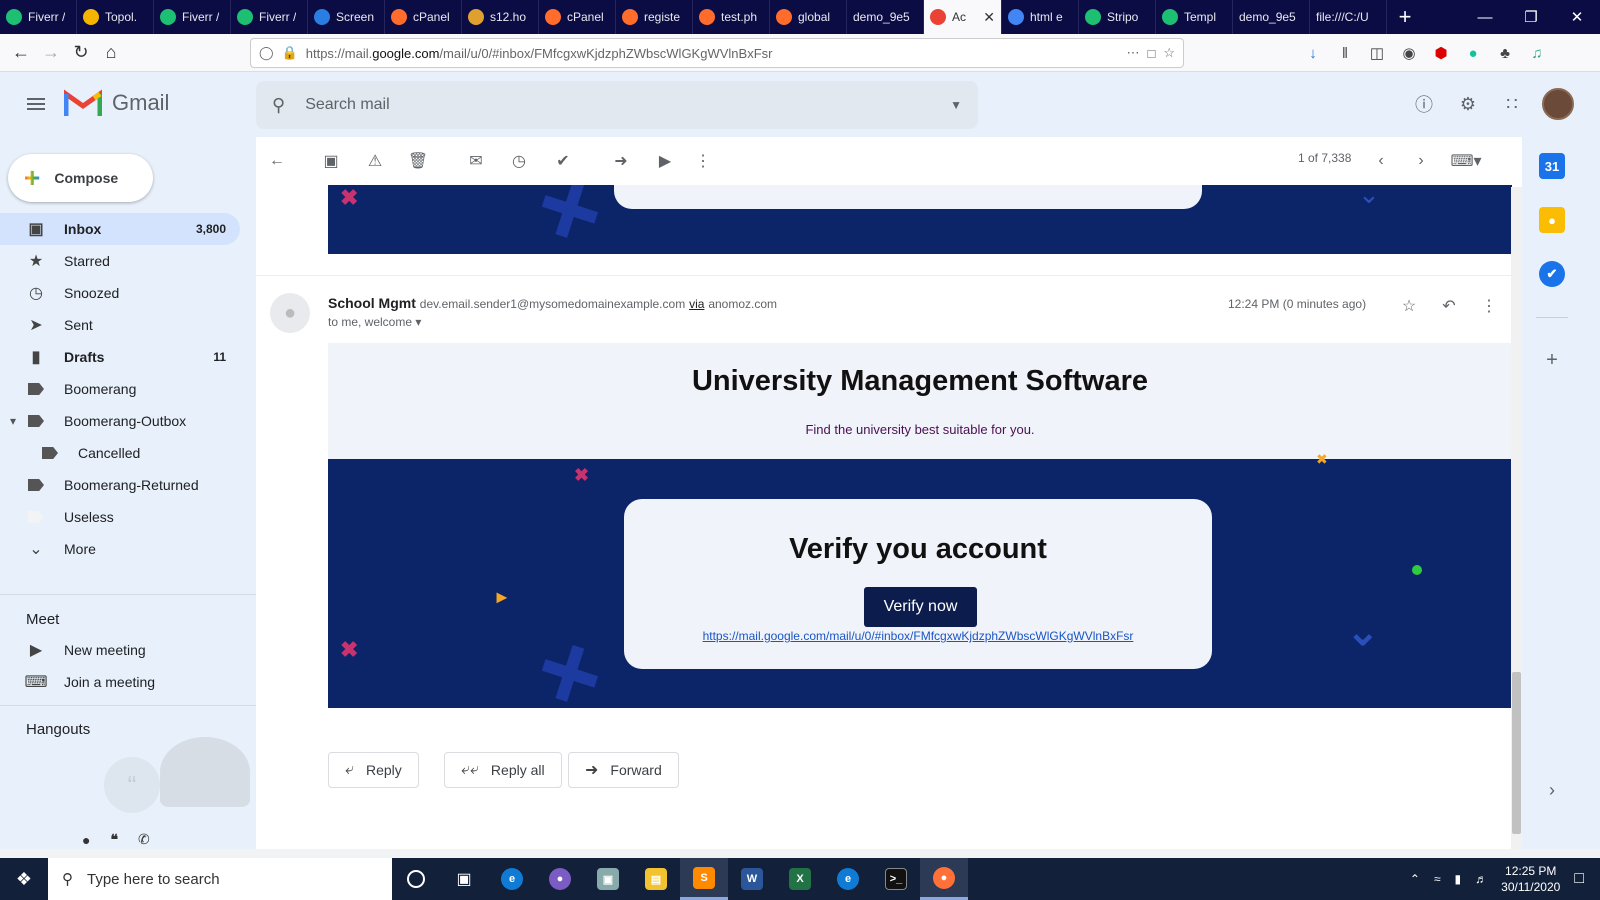 This screenshot has height=900, width=1600. Describe the element at coordinates (1458, 879) in the screenshot. I see `battery-icon: ▮` at that location.